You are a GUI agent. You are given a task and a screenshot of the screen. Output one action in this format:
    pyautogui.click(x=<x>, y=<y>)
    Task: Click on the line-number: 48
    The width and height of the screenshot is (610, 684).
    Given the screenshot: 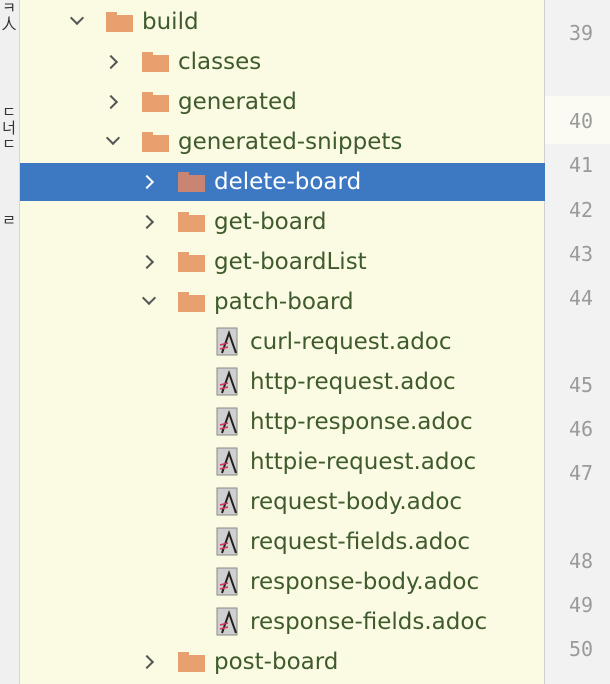 What is the action you would take?
    pyautogui.click(x=581, y=561)
    